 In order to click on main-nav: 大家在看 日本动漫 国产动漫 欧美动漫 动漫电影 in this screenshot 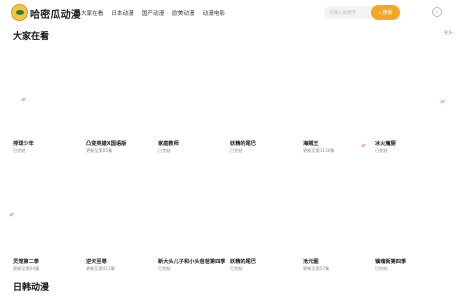, I will do `click(157, 13)`.